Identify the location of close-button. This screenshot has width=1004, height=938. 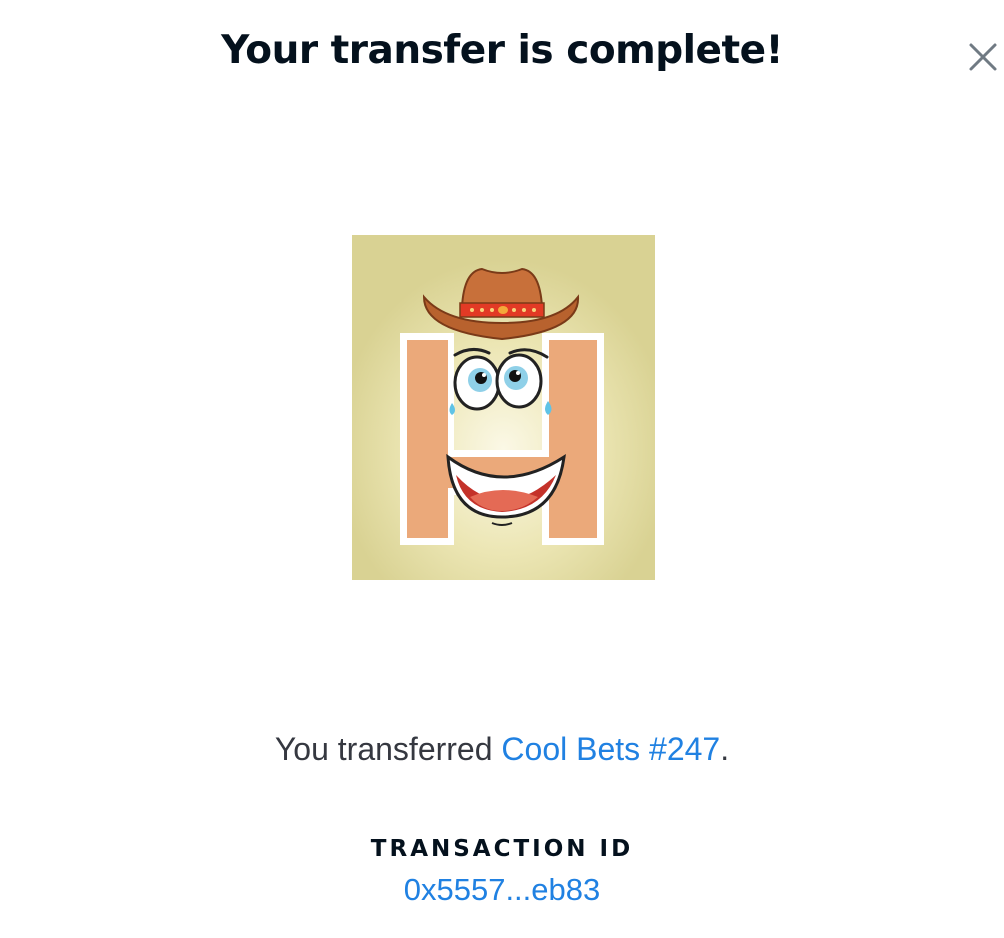
(984, 58).